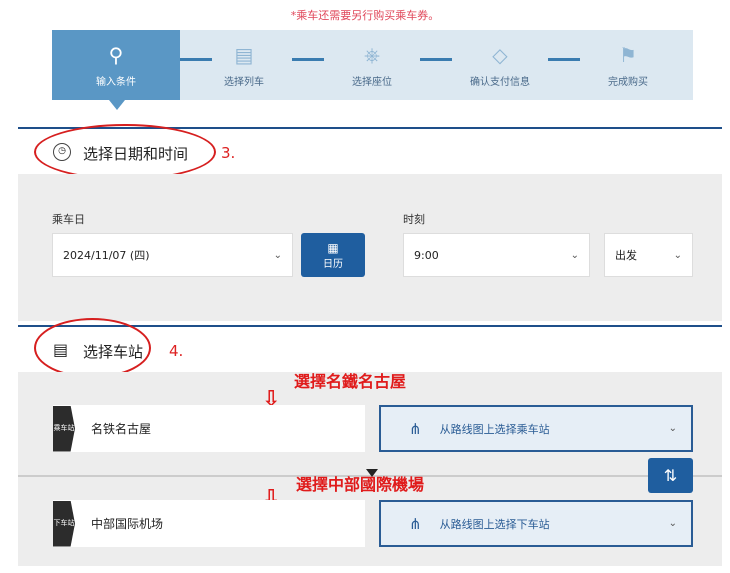 Image resolution: width=730 pixels, height=573 pixels. Describe the element at coordinates (628, 54) in the screenshot. I see `flag-icon: ⚑` at that location.